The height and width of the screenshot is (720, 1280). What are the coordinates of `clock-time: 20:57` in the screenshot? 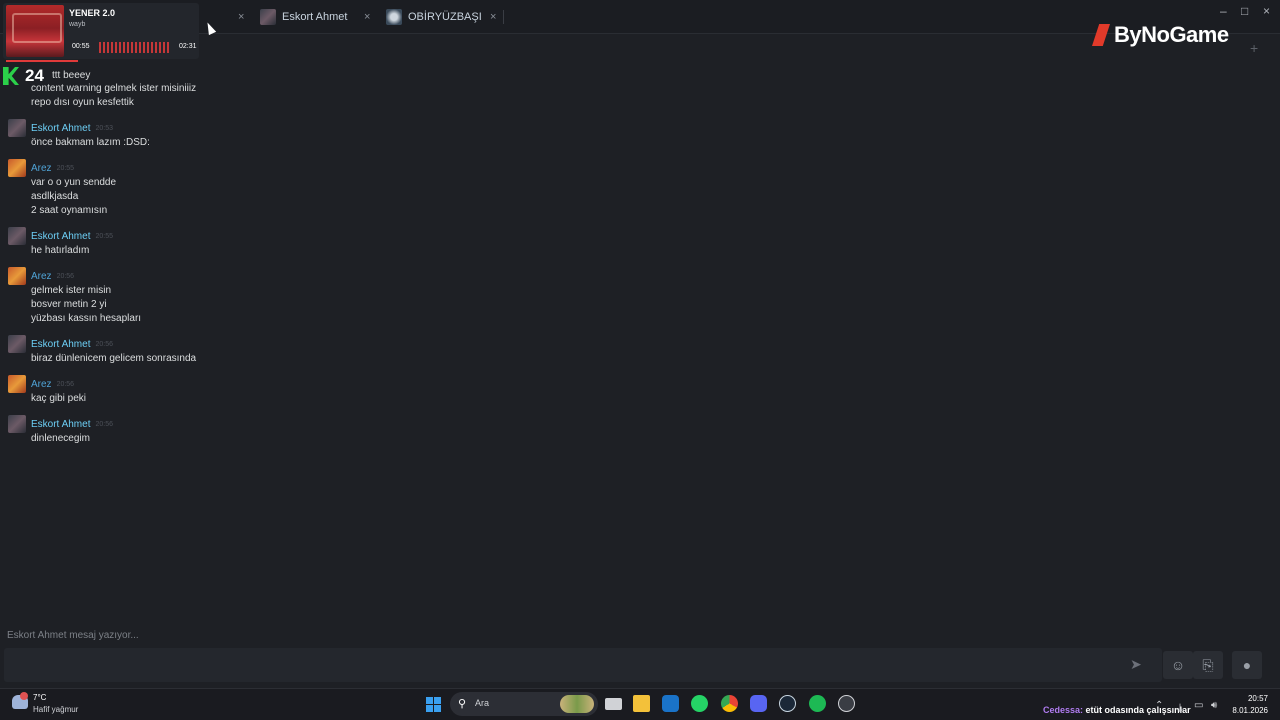 It's located at (1250, 698).